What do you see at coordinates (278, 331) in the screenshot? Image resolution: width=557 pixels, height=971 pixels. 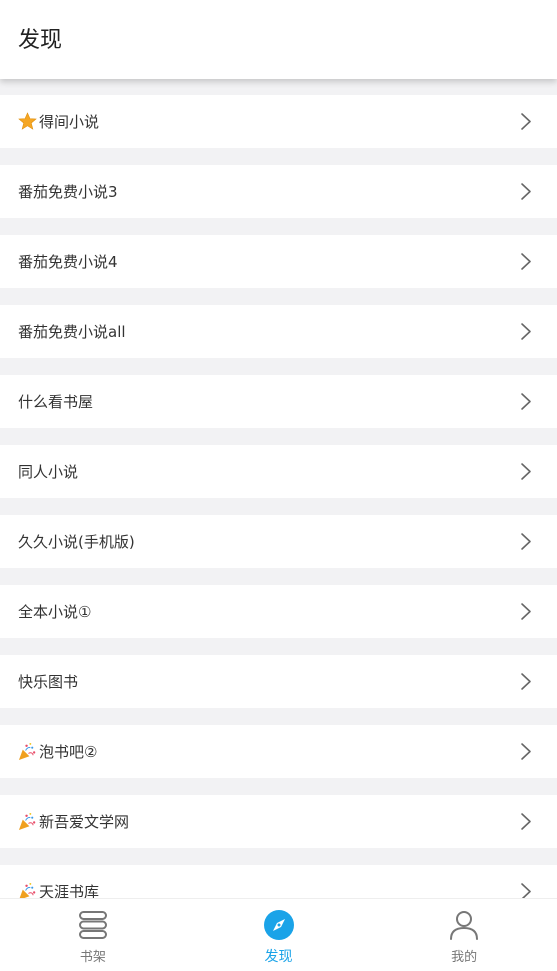 I see `list-item: 番茄免费小说all` at bounding box center [278, 331].